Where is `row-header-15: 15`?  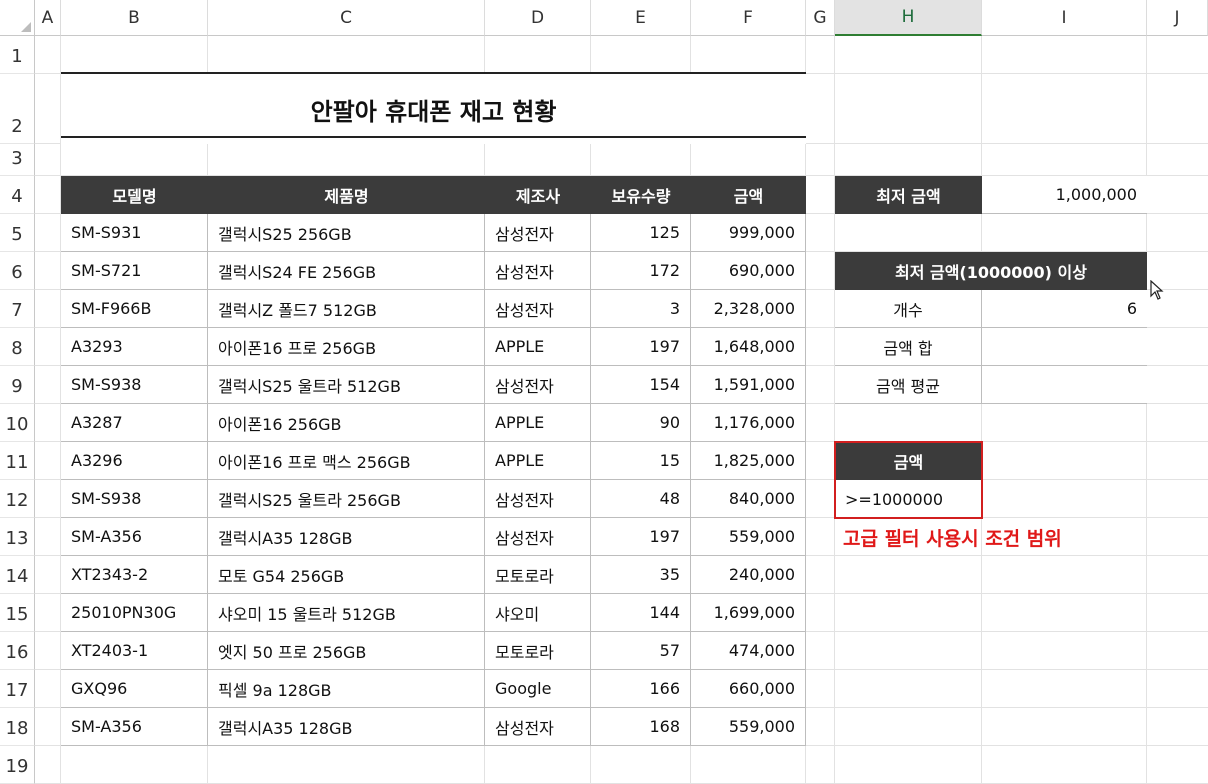 row-header-15: 15 is located at coordinates (17, 613).